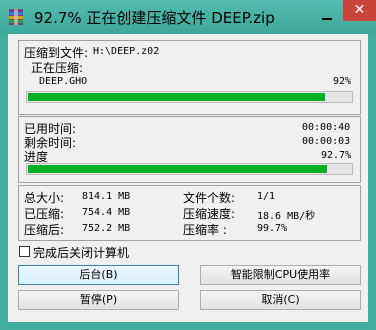 This screenshot has width=376, height=330. I want to click on file-progress-fill, so click(176, 97).